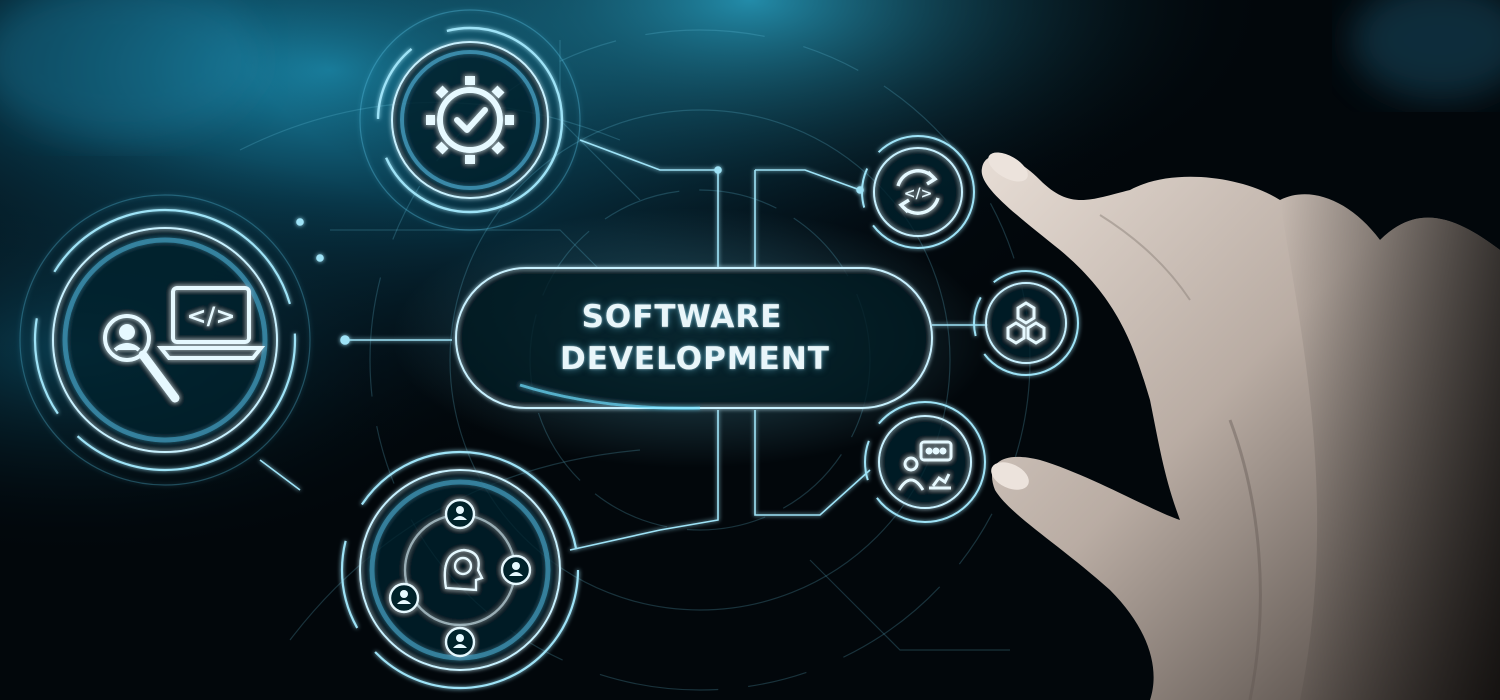 The image size is (1500, 700). What do you see at coordinates (925, 462) in the screenshot?
I see `presentation-user-node` at bounding box center [925, 462].